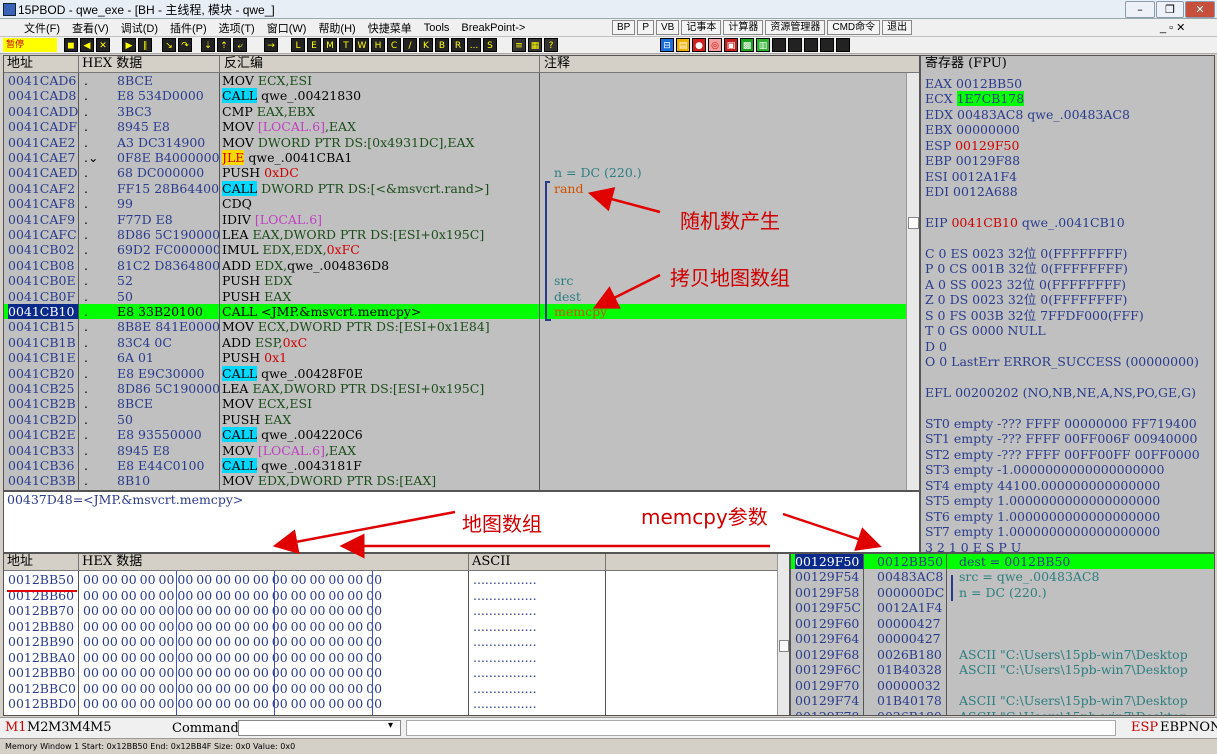  What do you see at coordinates (319, 728) in the screenshot?
I see `command-input` at bounding box center [319, 728].